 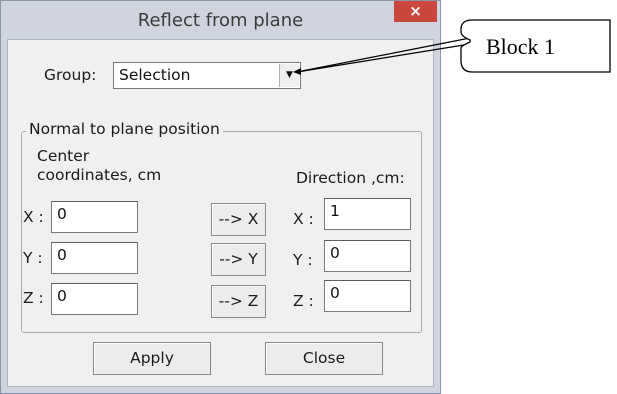 What do you see at coordinates (94, 299) in the screenshot?
I see `center-z-input: 0` at bounding box center [94, 299].